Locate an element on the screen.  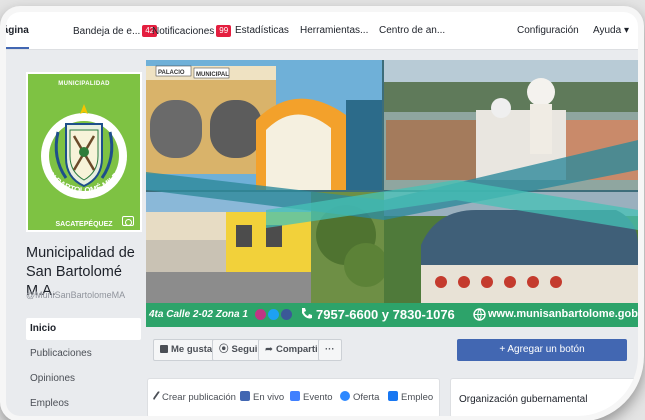
calendar-icon is located at coordinates (295, 396).